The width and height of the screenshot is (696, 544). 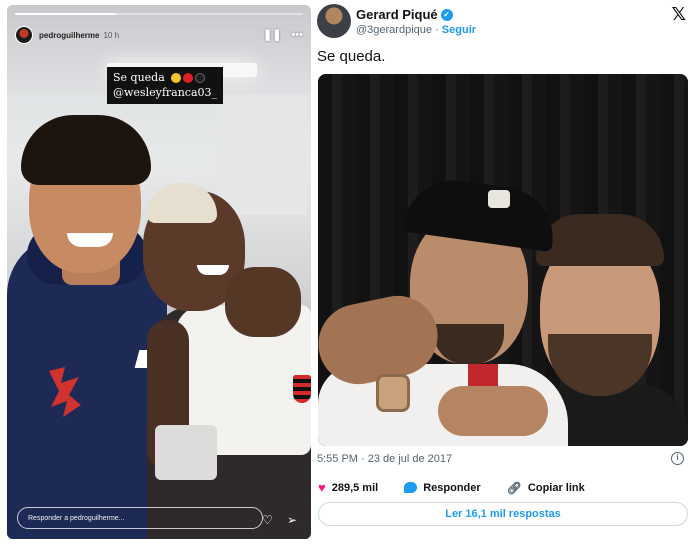 I want to click on story-progress-bar, so click(x=159, y=14).